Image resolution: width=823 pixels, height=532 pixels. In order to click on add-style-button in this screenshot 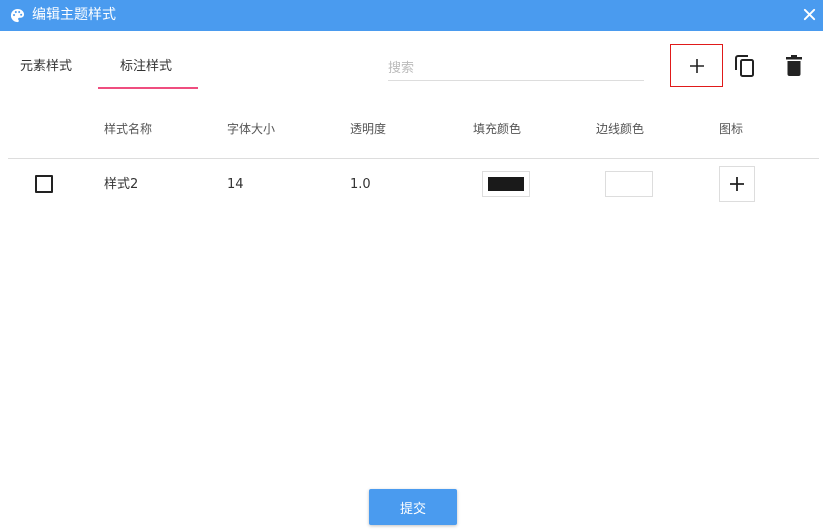, I will do `click(696, 65)`.